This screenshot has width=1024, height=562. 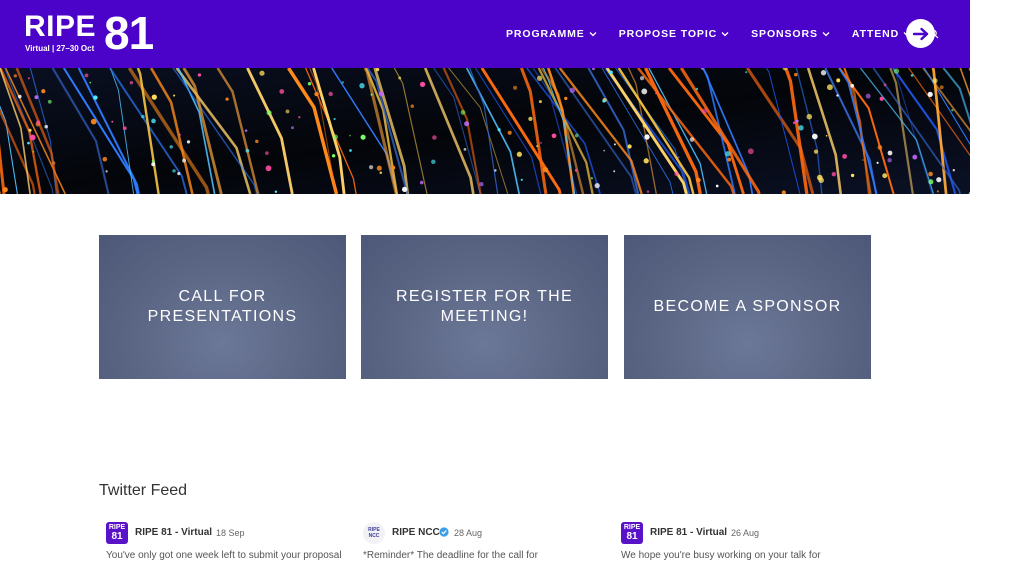 What do you see at coordinates (222, 307) in the screenshot?
I see `call-for-presentations-card: CALL FOR PRESENTATIONS` at bounding box center [222, 307].